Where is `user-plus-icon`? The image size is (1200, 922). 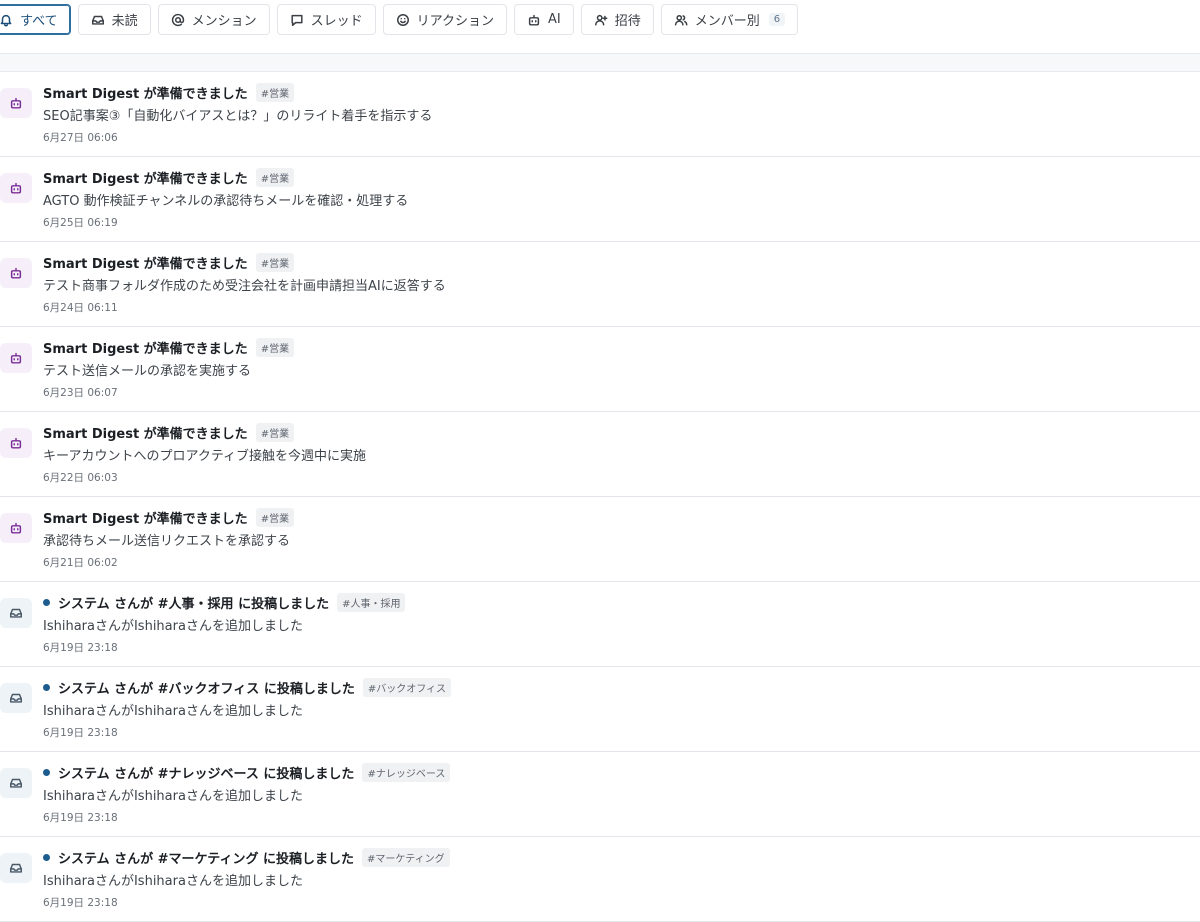
user-plus-icon is located at coordinates (601, 20).